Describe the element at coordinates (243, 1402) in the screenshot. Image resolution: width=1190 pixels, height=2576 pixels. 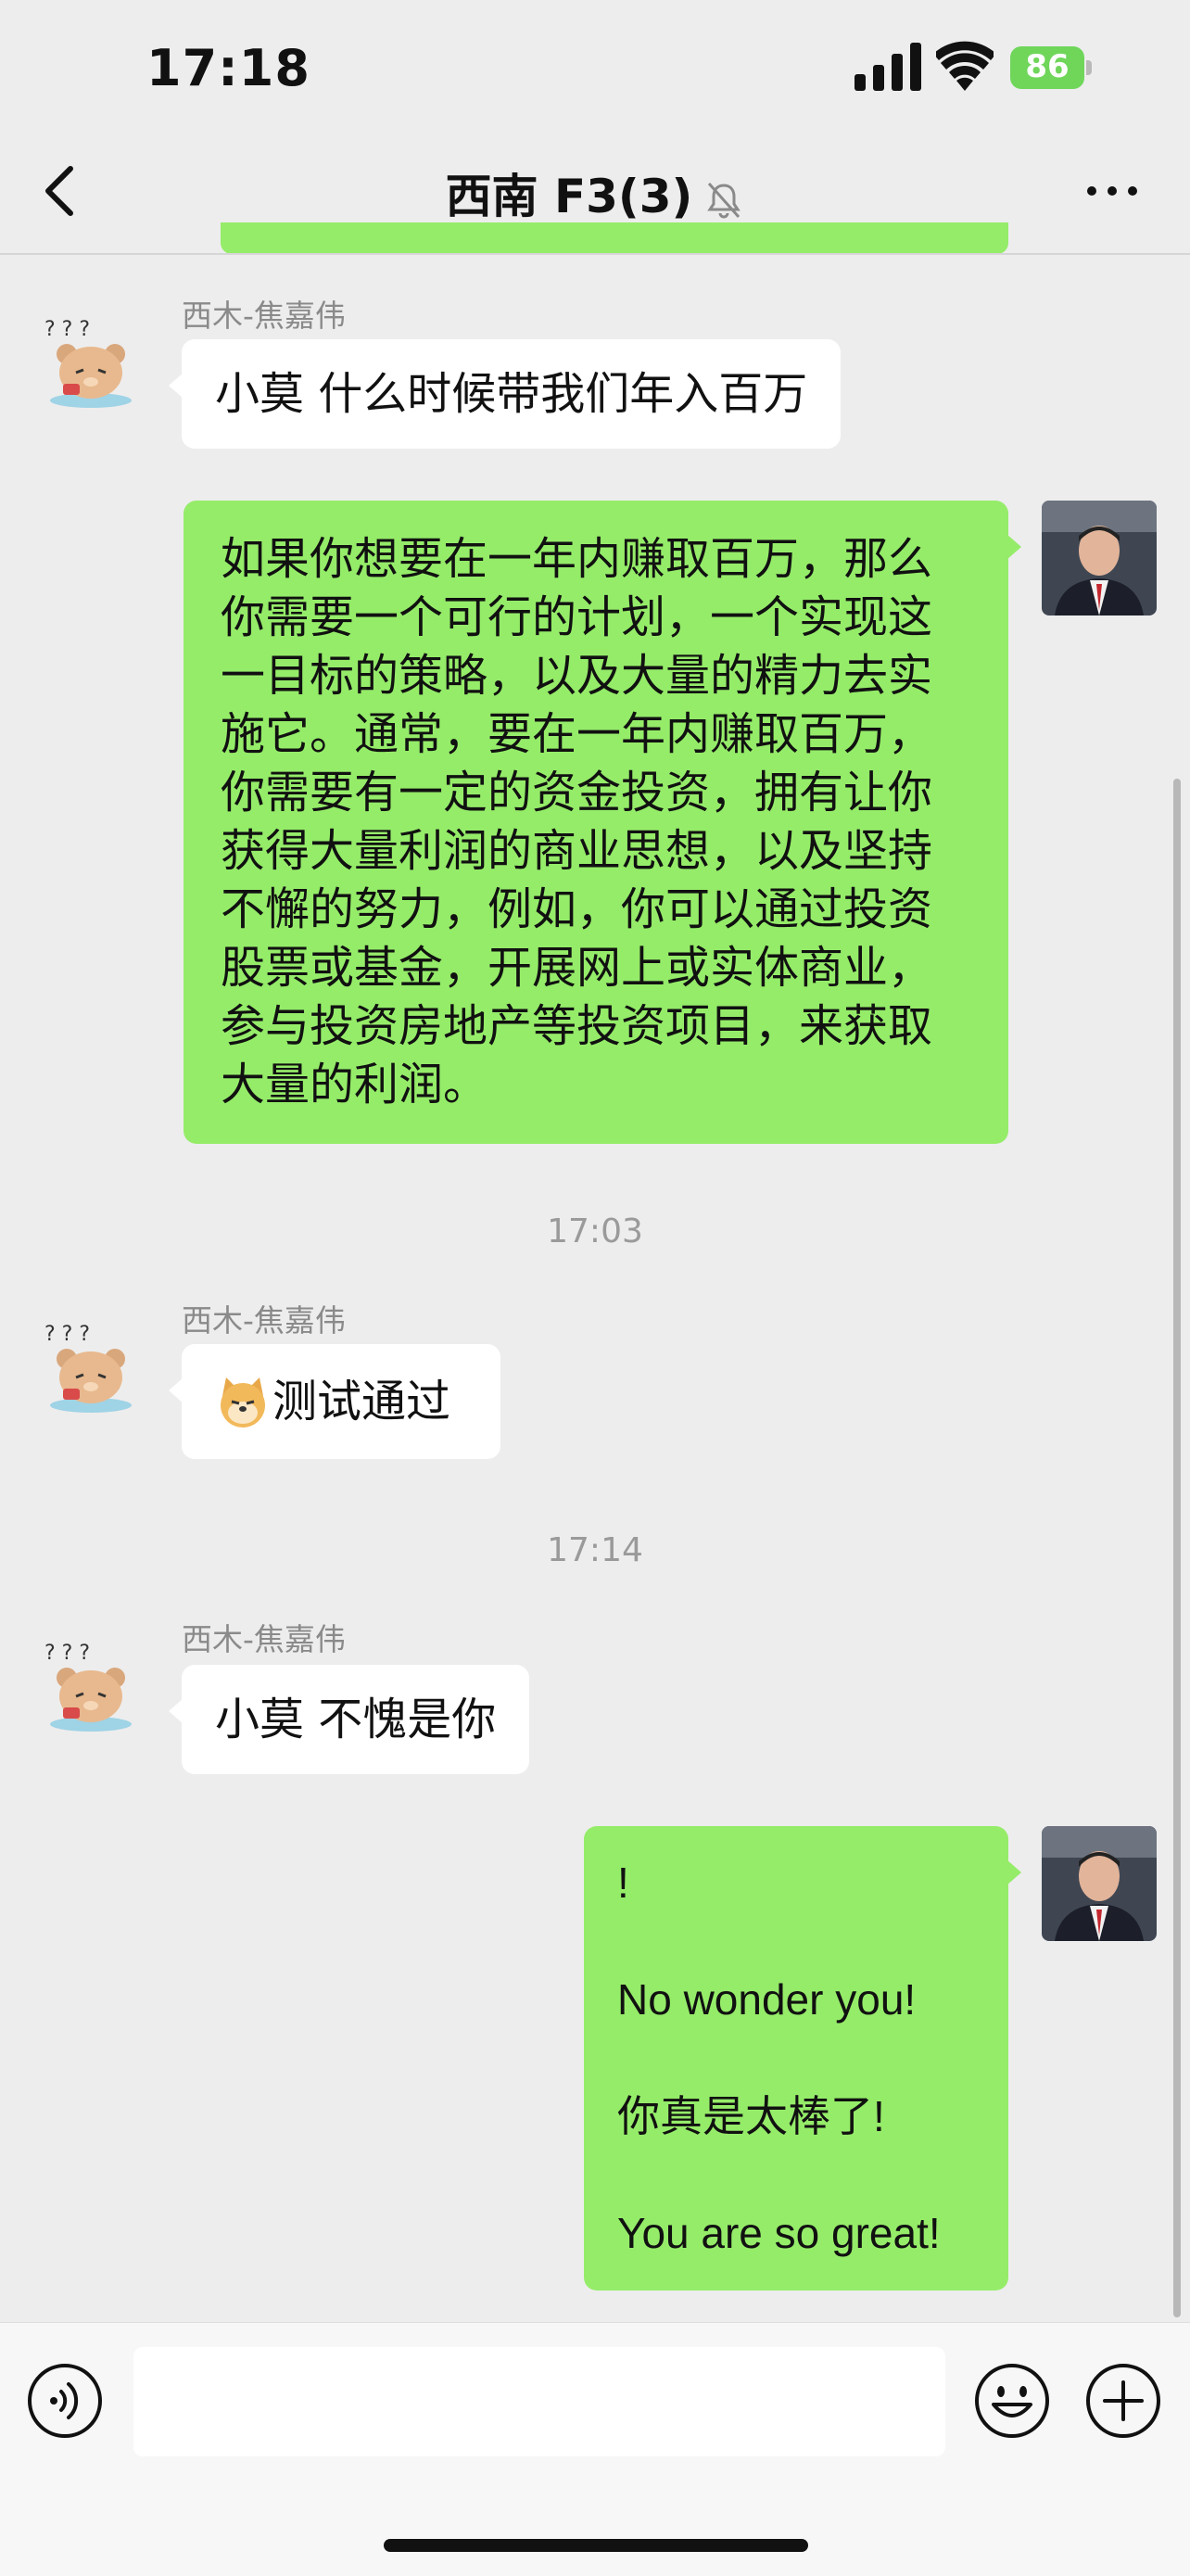
I see `doge-emoji-icon` at that location.